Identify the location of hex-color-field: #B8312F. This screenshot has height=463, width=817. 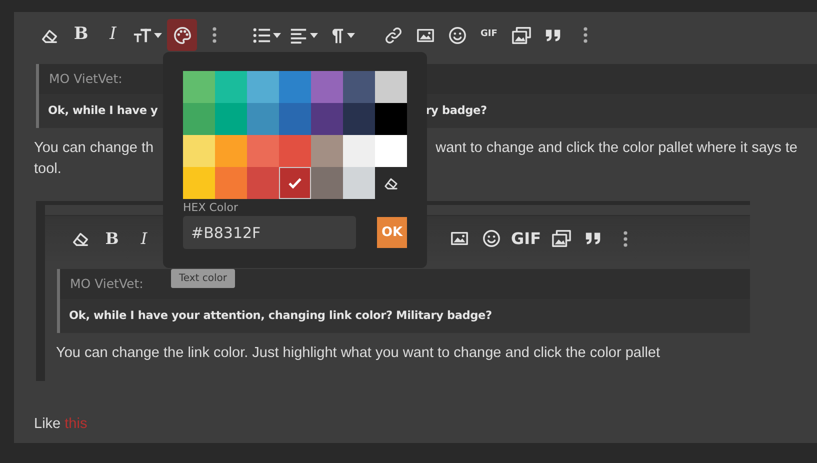
(269, 232).